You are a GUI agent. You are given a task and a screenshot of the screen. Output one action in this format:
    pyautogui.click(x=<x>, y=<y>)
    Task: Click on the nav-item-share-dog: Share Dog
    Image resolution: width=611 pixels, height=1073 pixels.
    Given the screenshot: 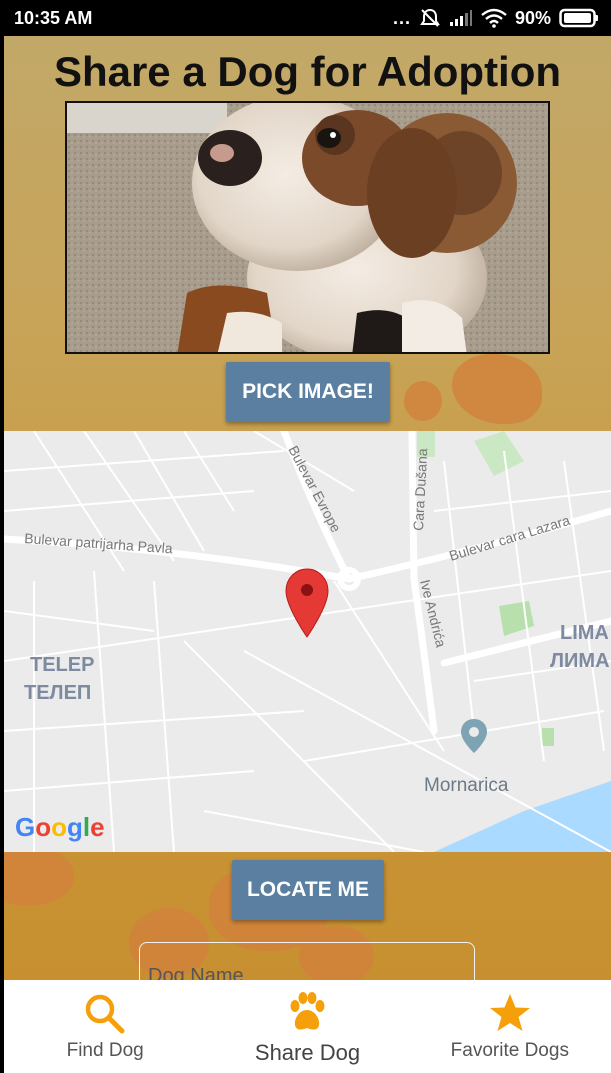 What is the action you would take?
    pyautogui.click(x=307, y=1026)
    